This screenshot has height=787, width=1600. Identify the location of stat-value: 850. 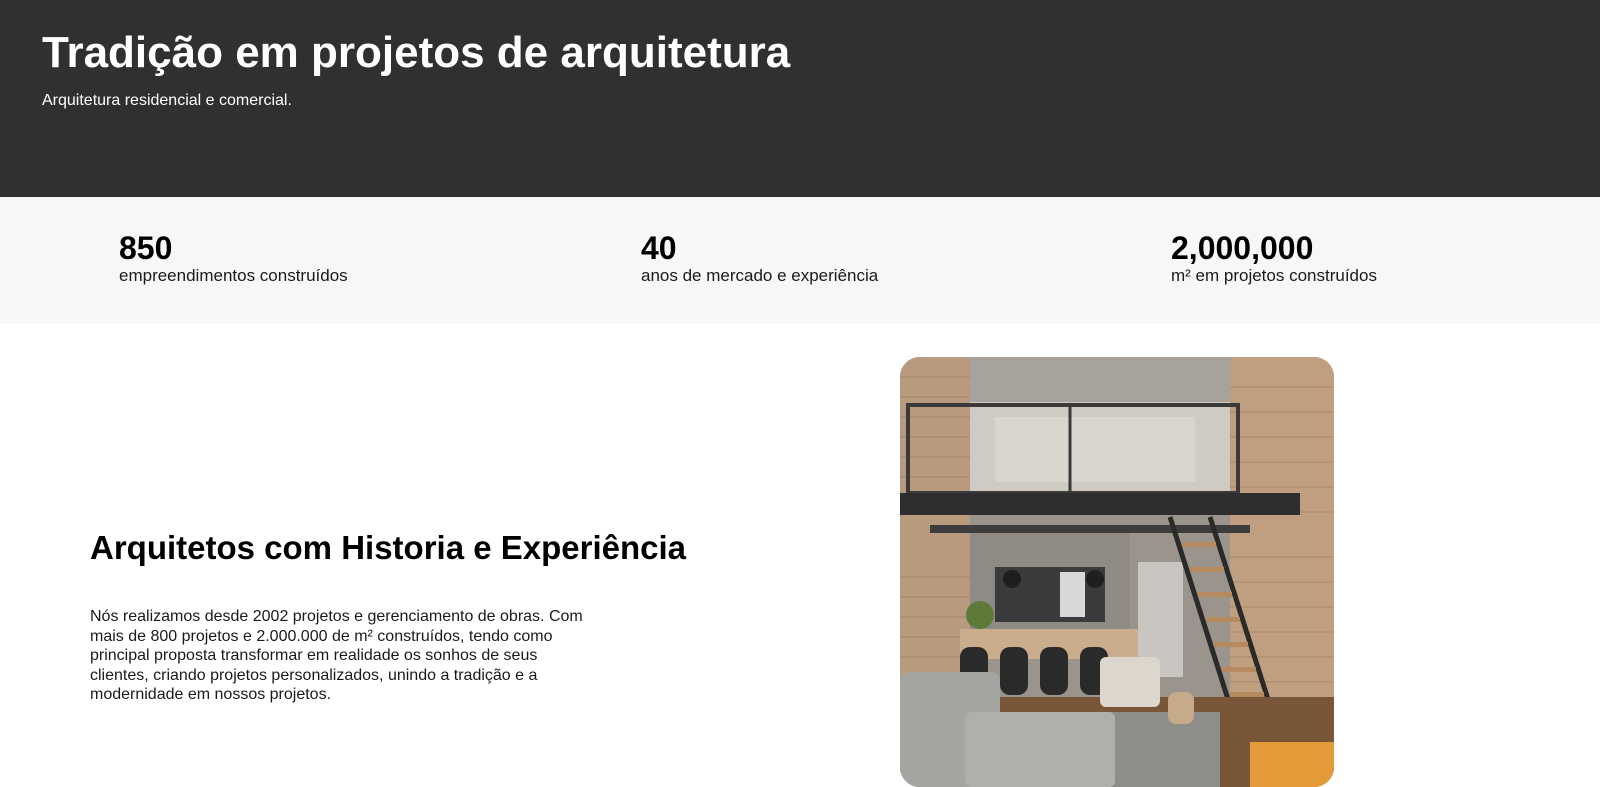
(146, 248).